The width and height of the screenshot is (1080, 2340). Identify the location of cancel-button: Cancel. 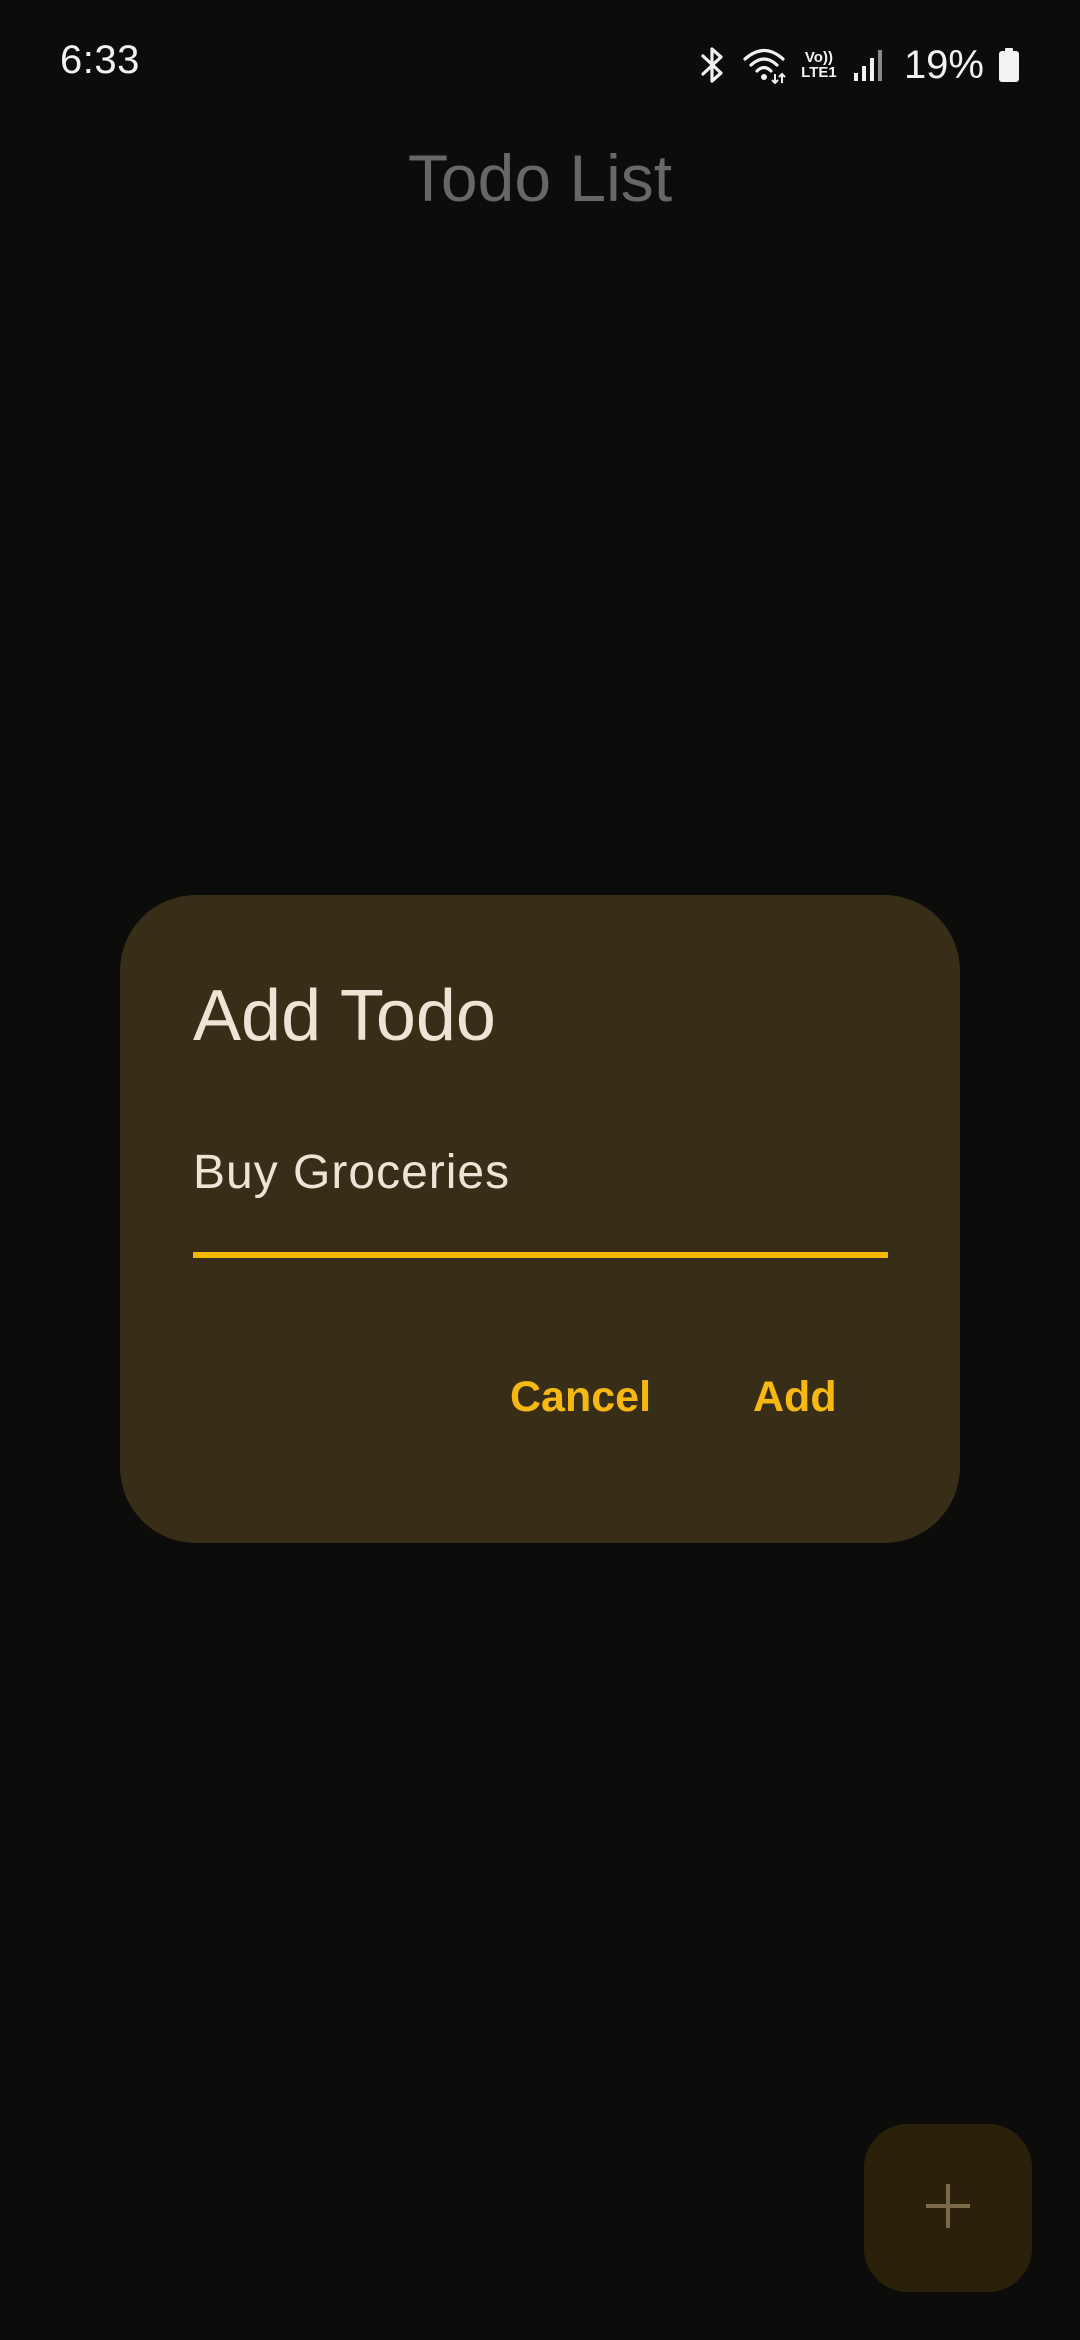
(580, 1397).